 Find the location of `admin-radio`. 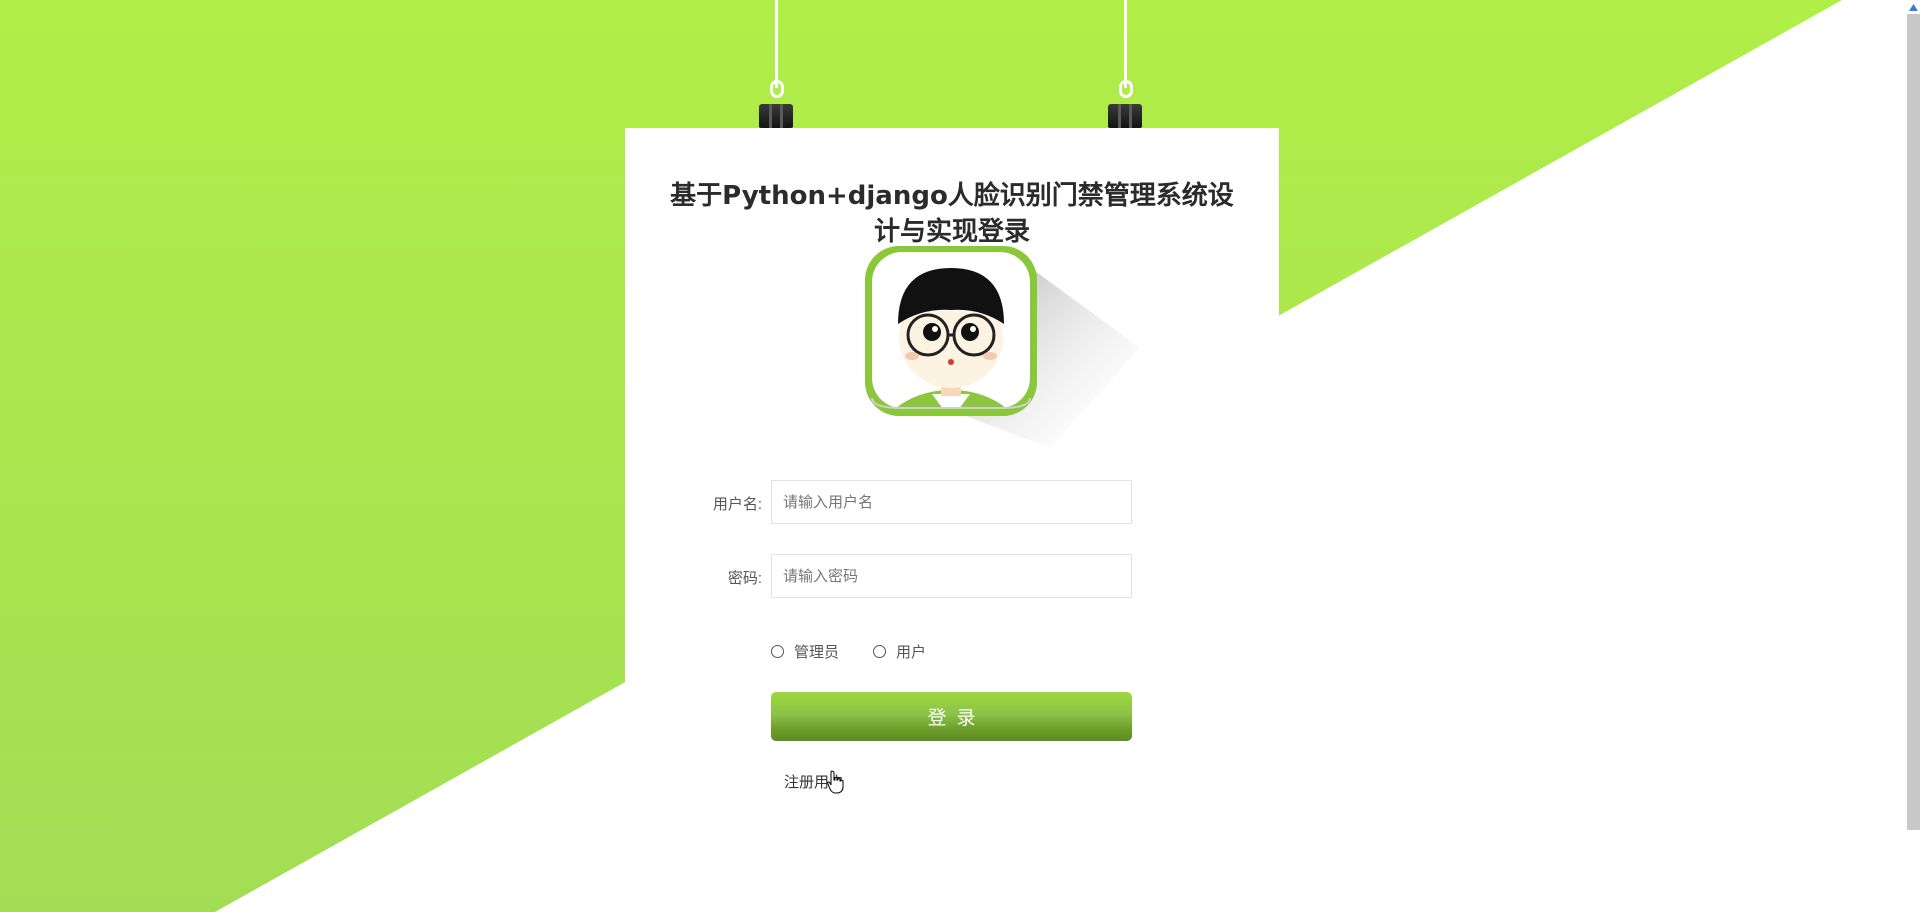

admin-radio is located at coordinates (777, 651).